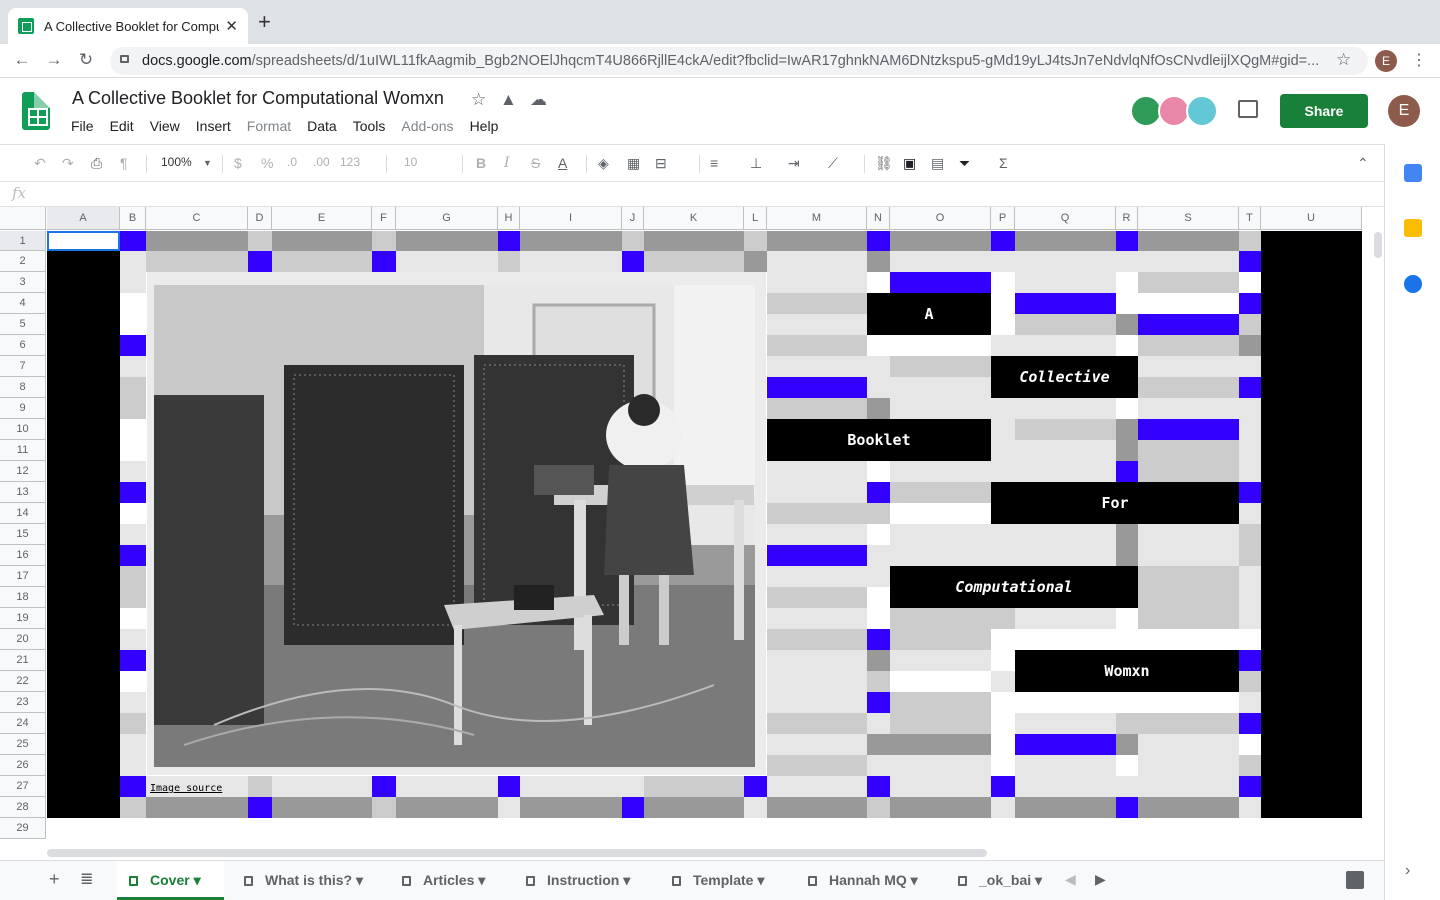 This screenshot has width=1440, height=900. Describe the element at coordinates (507, 163) in the screenshot. I see `italic-icon: I` at that location.